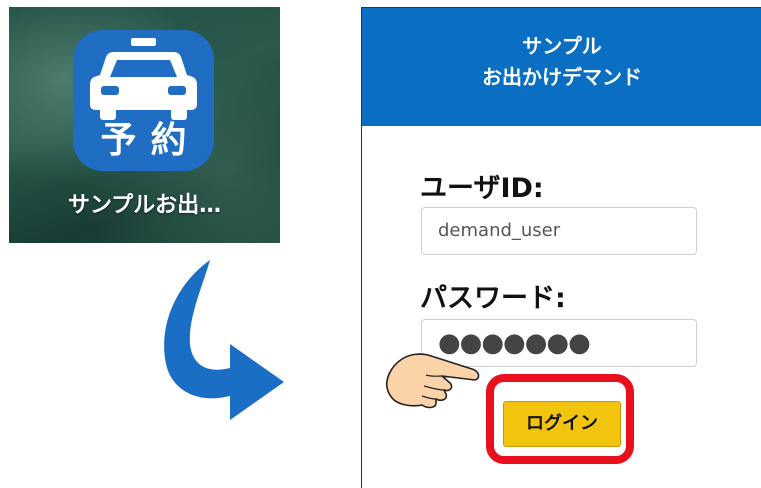 Image resolution: width=761 pixels, height=488 pixels. Describe the element at coordinates (499, 230) in the screenshot. I see `user-id-value: demand_user` at that location.